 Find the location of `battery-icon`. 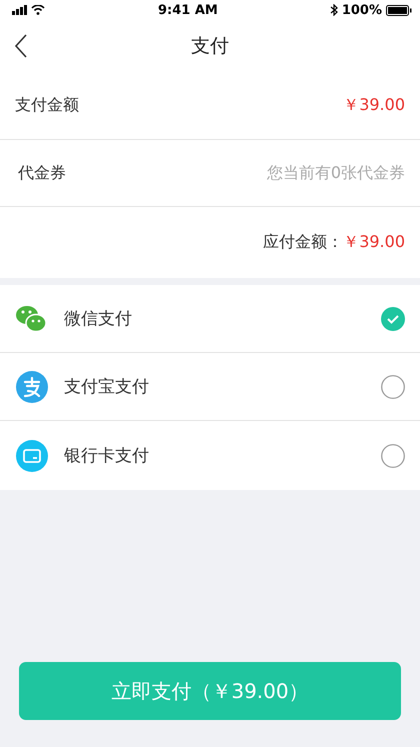

battery-icon is located at coordinates (399, 10).